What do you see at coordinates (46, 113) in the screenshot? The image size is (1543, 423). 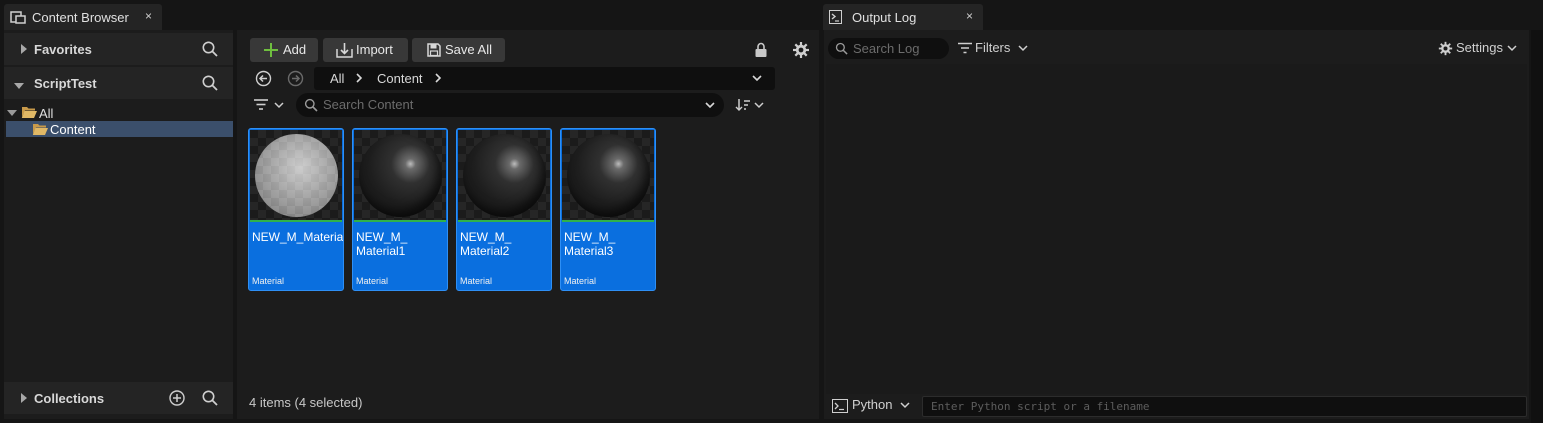 I see `tree-item-label: All` at bounding box center [46, 113].